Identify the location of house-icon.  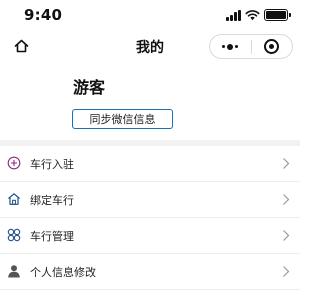
(14, 199).